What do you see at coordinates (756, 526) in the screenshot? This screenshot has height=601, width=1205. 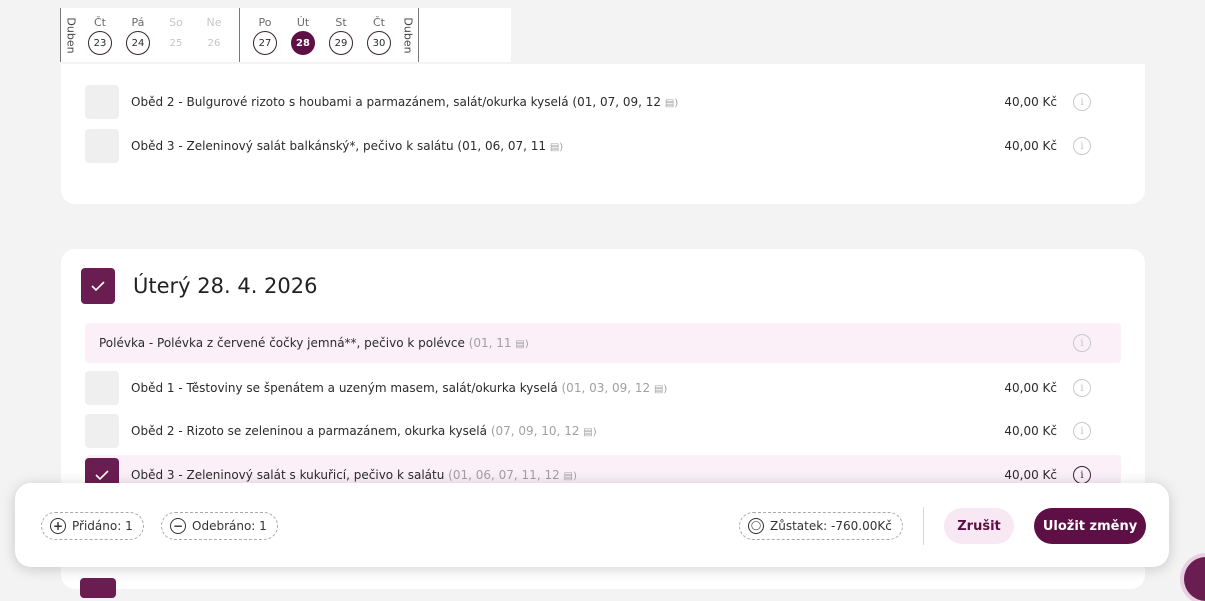 I see `coins-icon: ◯` at bounding box center [756, 526].